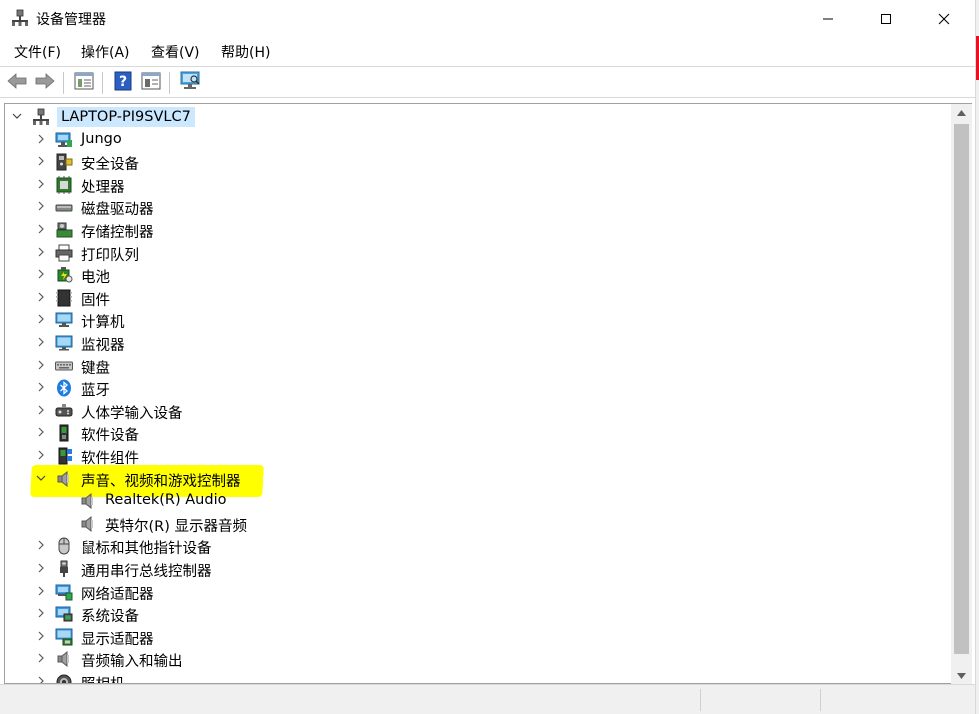  I want to click on menu-help: 帮助(H), so click(245, 52).